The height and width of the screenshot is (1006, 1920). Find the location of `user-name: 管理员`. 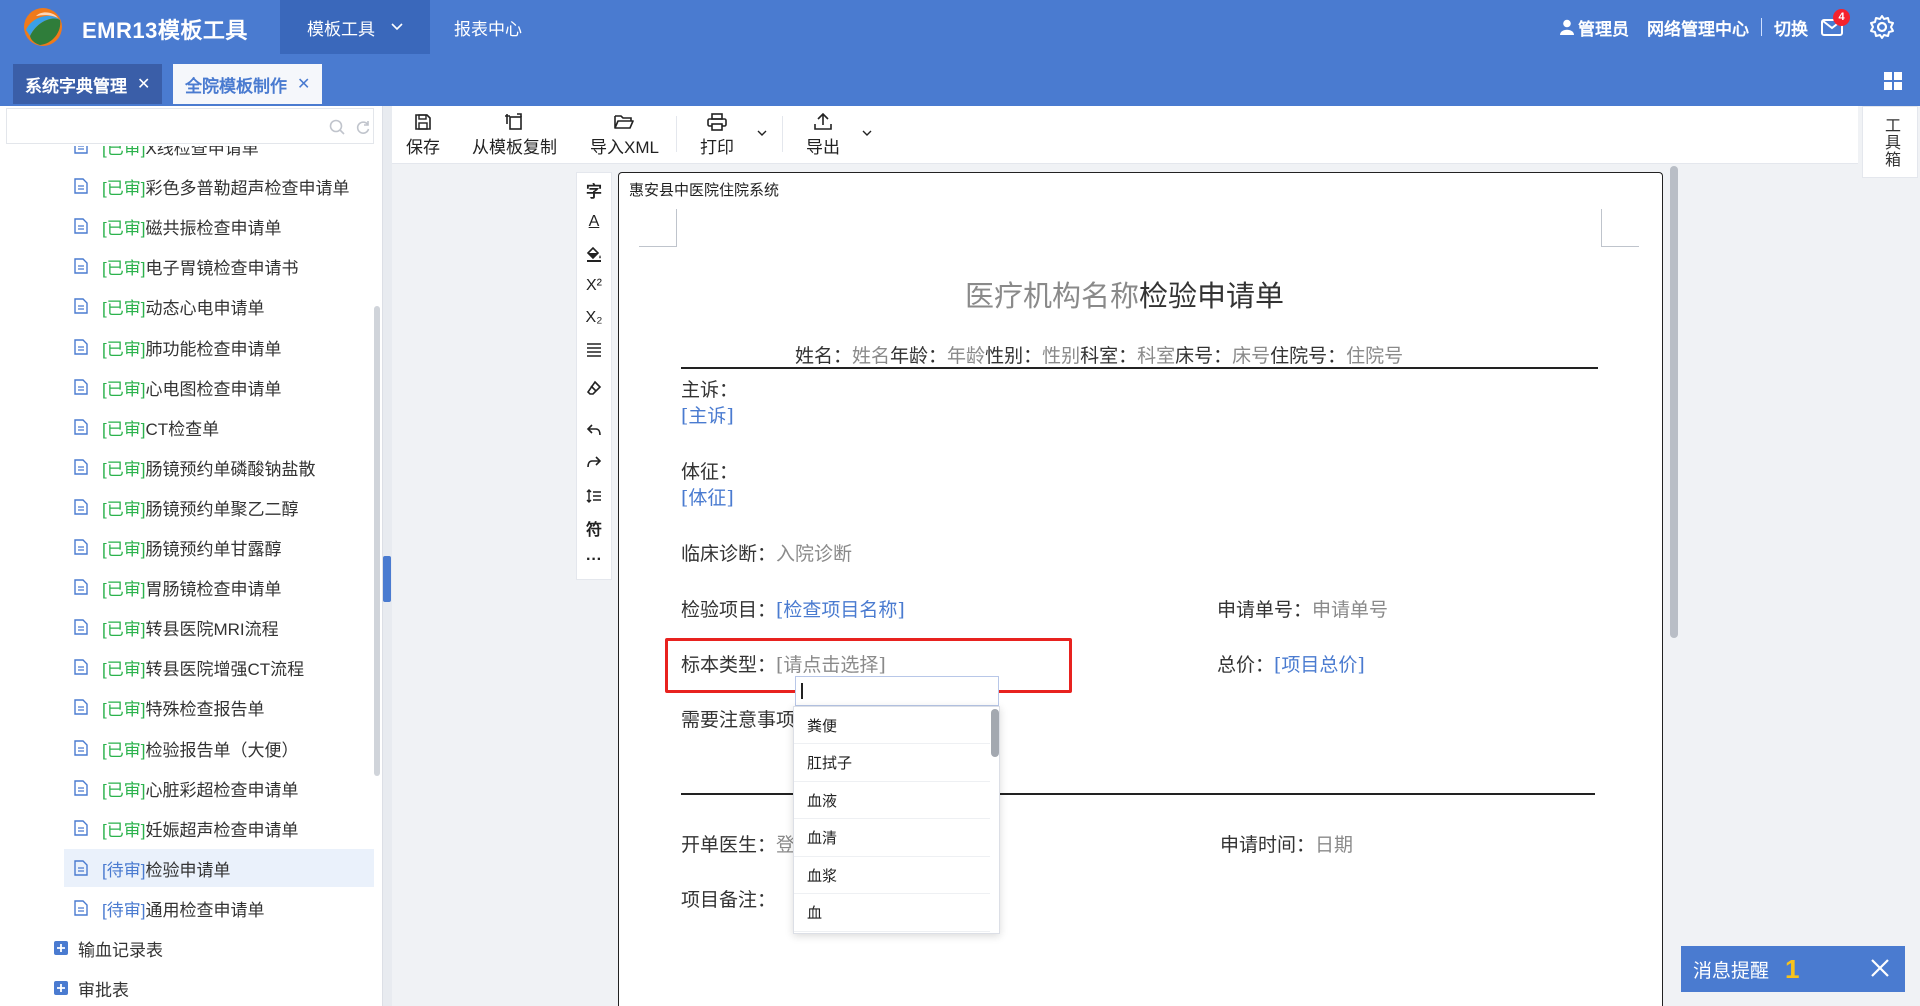

user-name: 管理员 is located at coordinates (1603, 27).